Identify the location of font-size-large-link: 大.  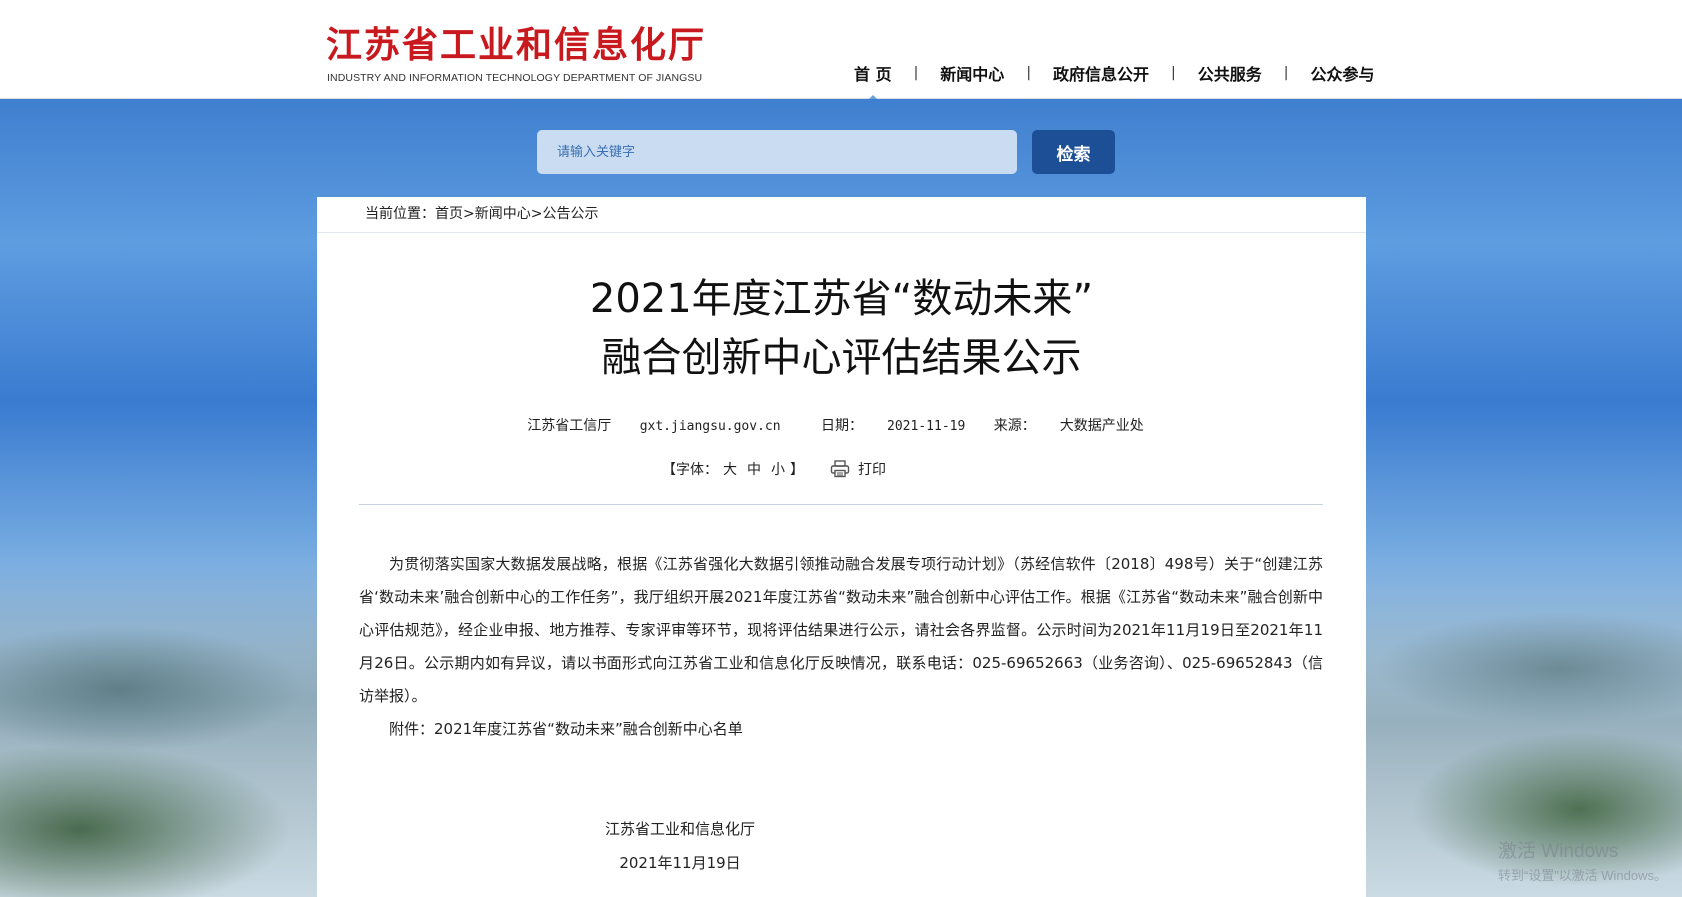
(730, 470).